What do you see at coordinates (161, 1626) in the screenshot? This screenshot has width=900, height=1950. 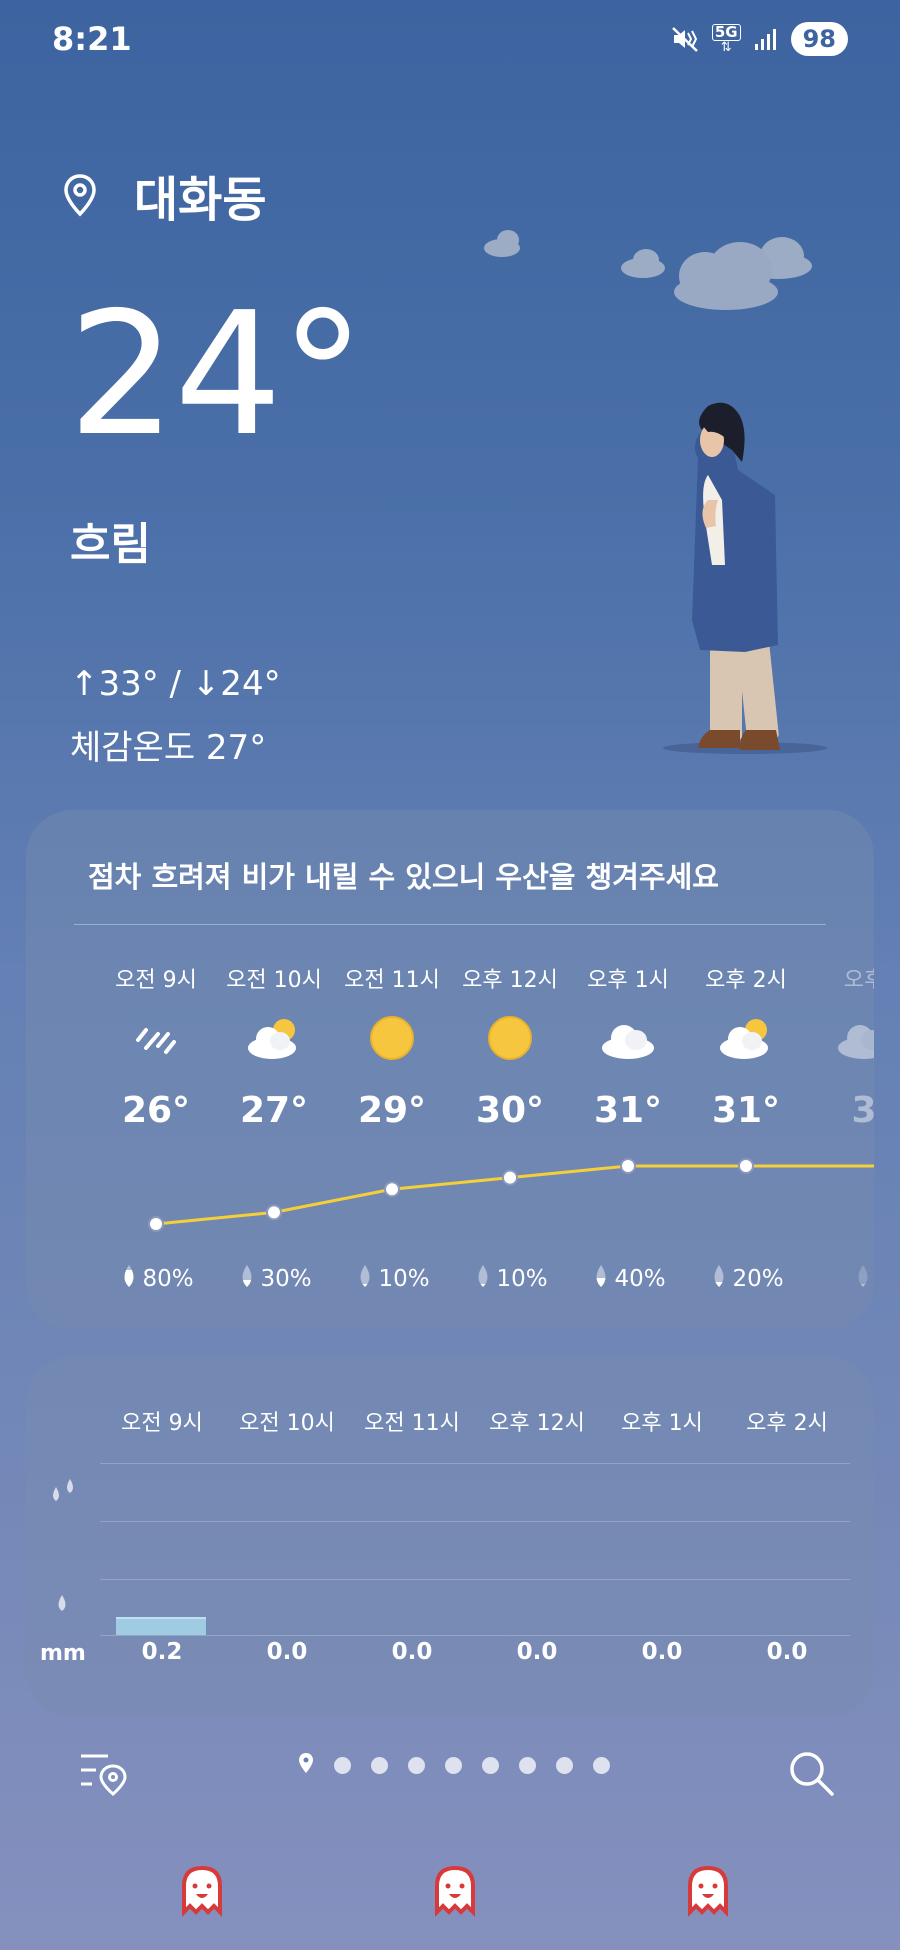 I see `rainfall-bar` at bounding box center [161, 1626].